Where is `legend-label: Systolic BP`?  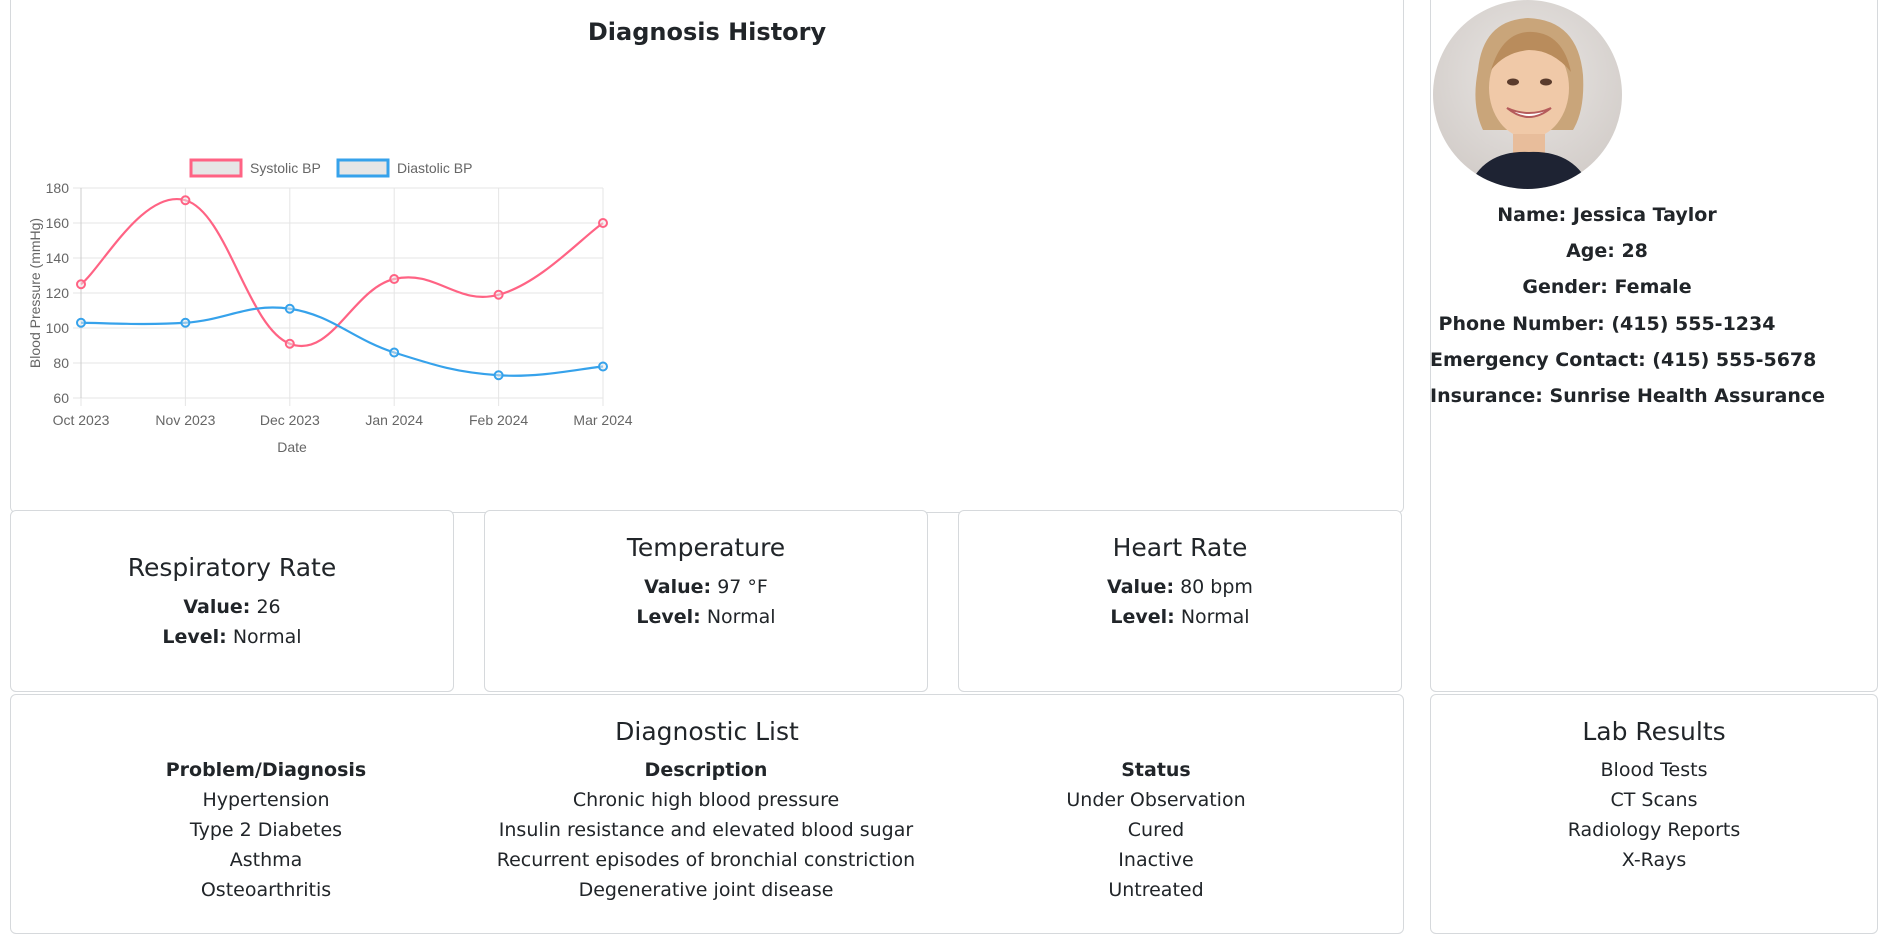
legend-label: Systolic BP is located at coordinates (285, 168).